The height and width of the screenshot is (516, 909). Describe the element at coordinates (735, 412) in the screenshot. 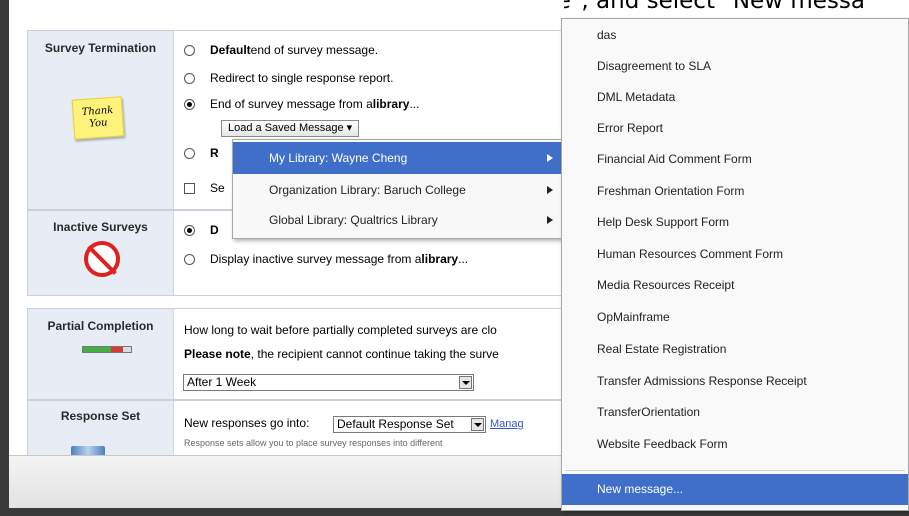

I see `message-item: TransferOrientation` at that location.